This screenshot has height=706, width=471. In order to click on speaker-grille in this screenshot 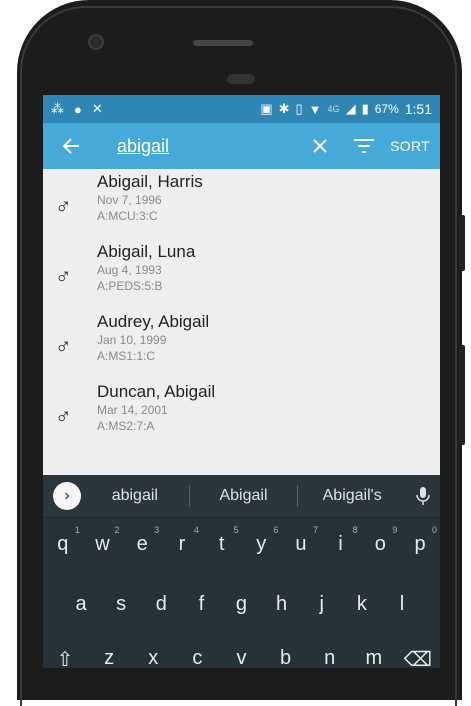, I will do `click(223, 43)`.